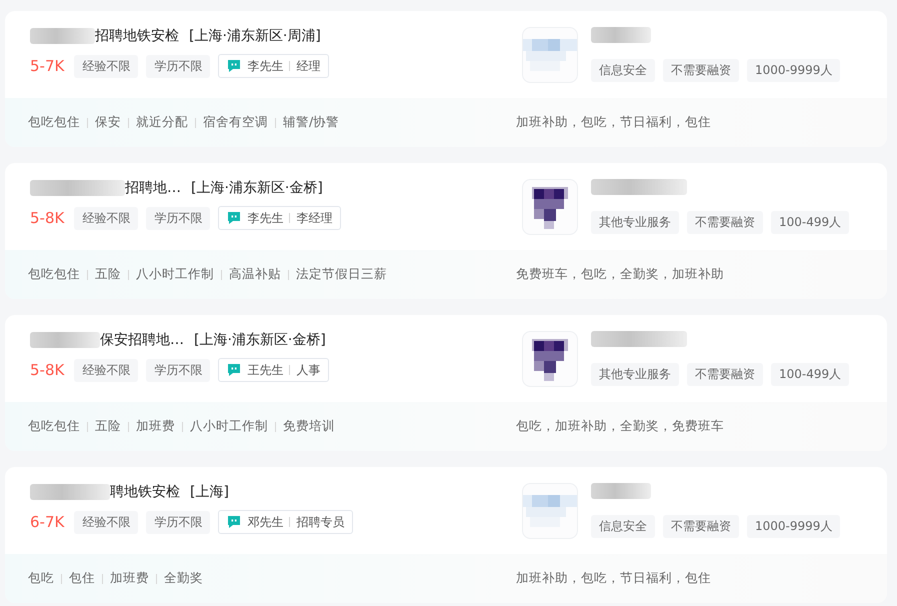 This screenshot has height=606, width=897. I want to click on recruiter-name: 王先生, so click(265, 370).